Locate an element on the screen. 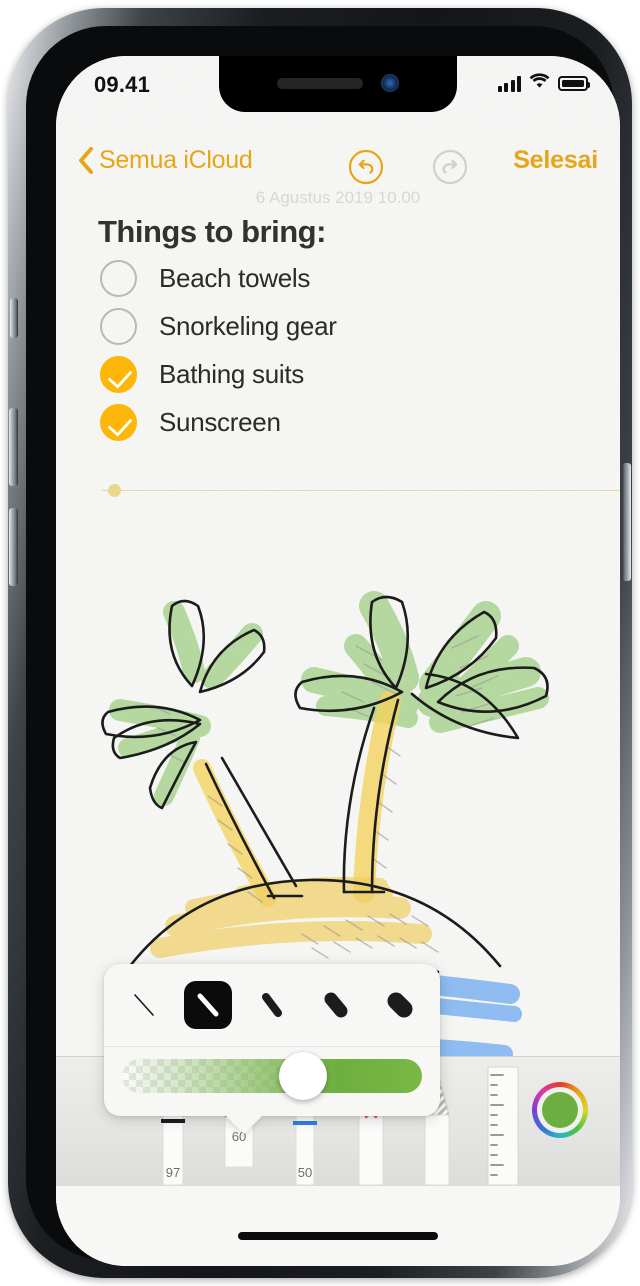 This screenshot has height=1286, width=640. ruler-tool is located at coordinates (503, 1126).